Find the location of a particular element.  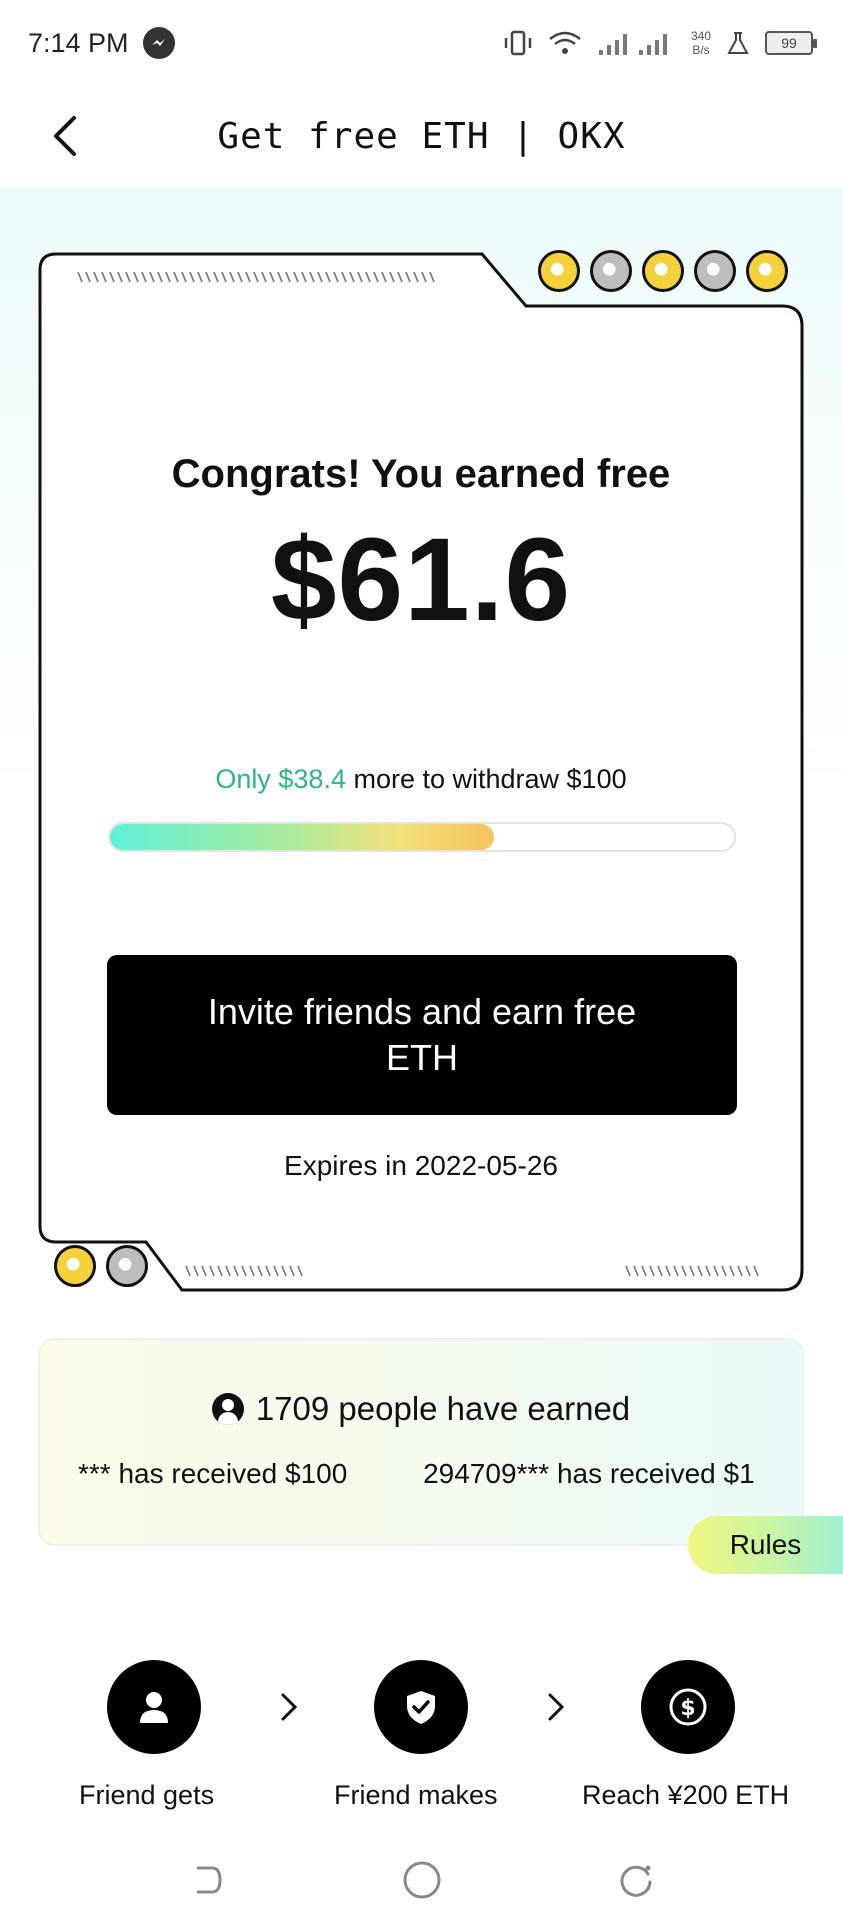

status-left: 7:14 PM is located at coordinates (101, 43).